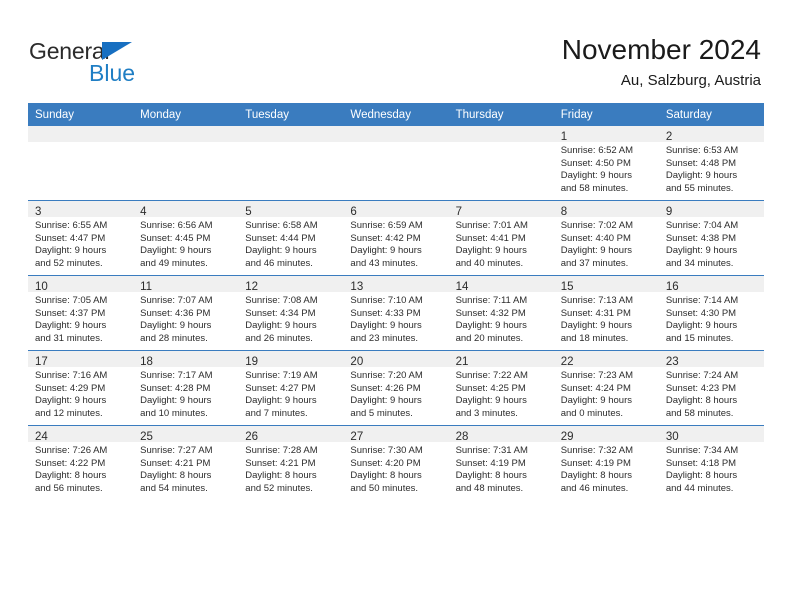 The height and width of the screenshot is (612, 792). Describe the element at coordinates (70, 238) in the screenshot. I see `sunset-text: Sunset: 4:47 PM` at that location.